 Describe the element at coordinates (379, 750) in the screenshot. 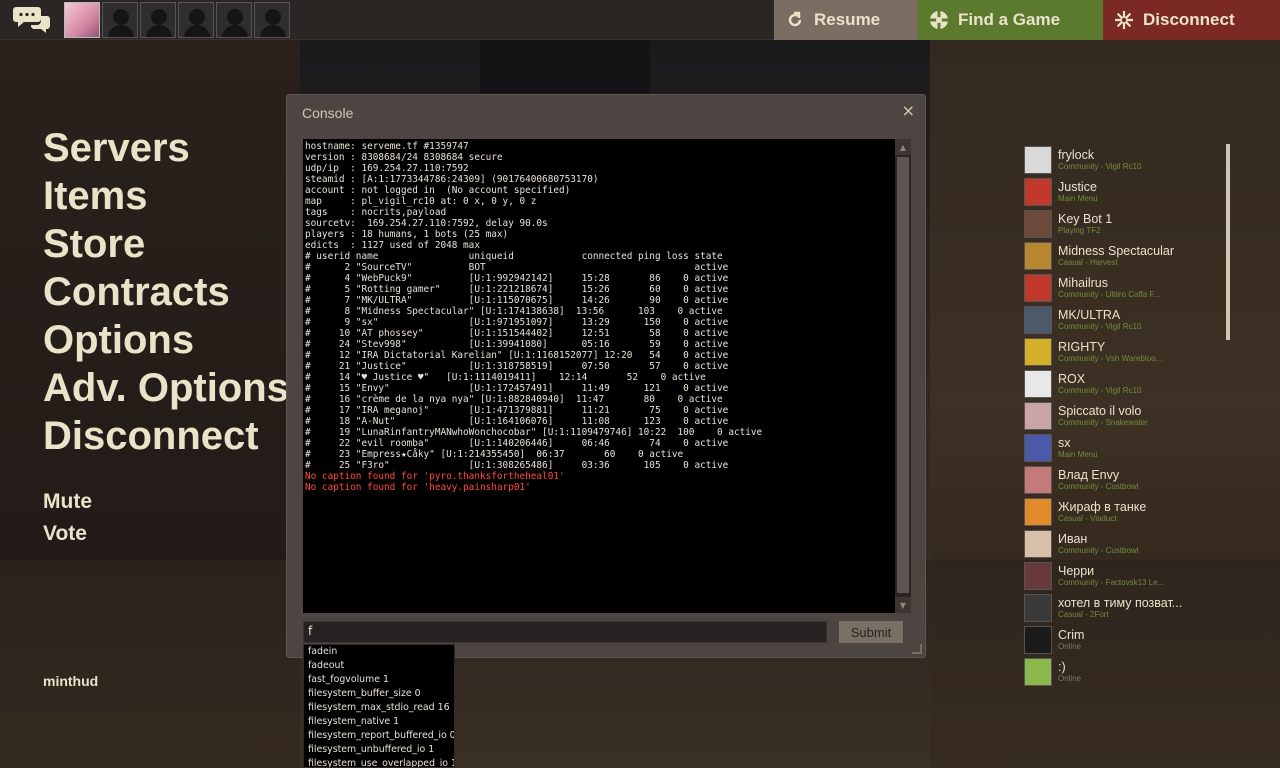

I see `autocomplete-option: filesystem_unbuffered_io 1` at that location.